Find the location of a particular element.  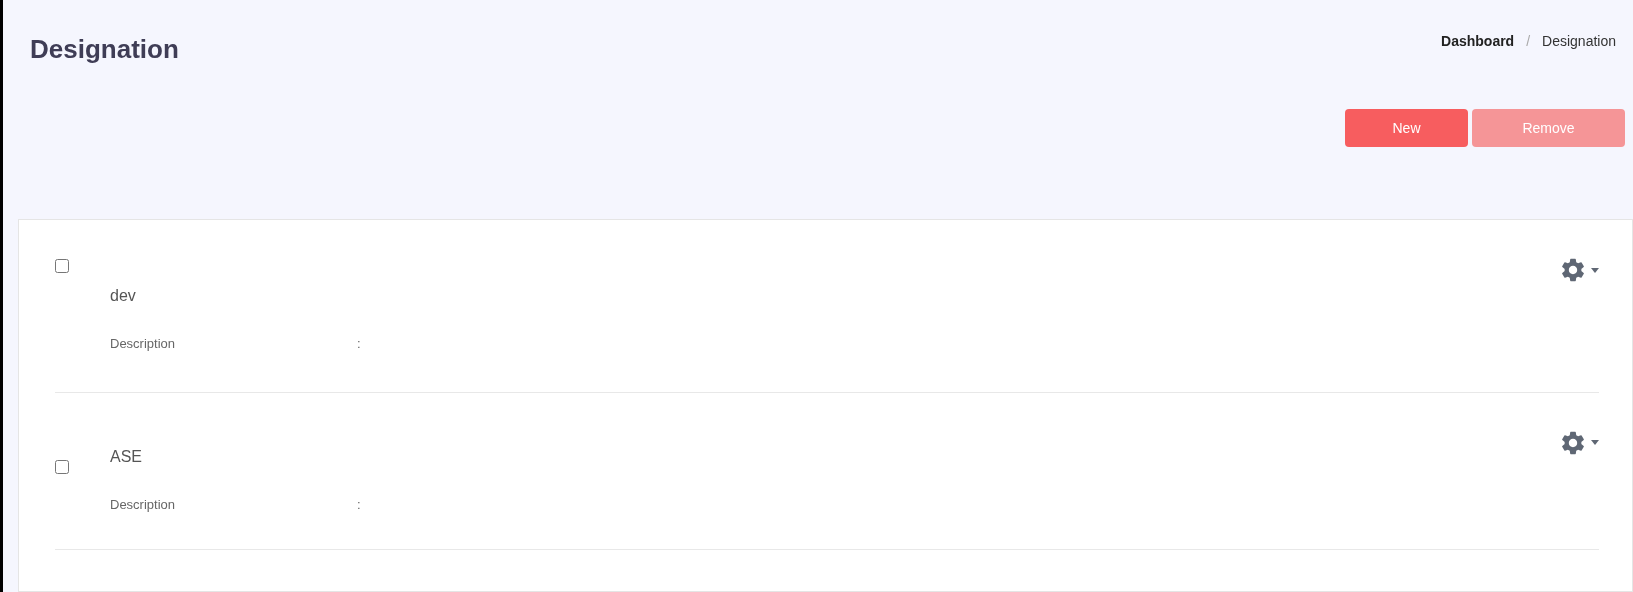

breadcrumb-link: Designation is located at coordinates (1579, 41).